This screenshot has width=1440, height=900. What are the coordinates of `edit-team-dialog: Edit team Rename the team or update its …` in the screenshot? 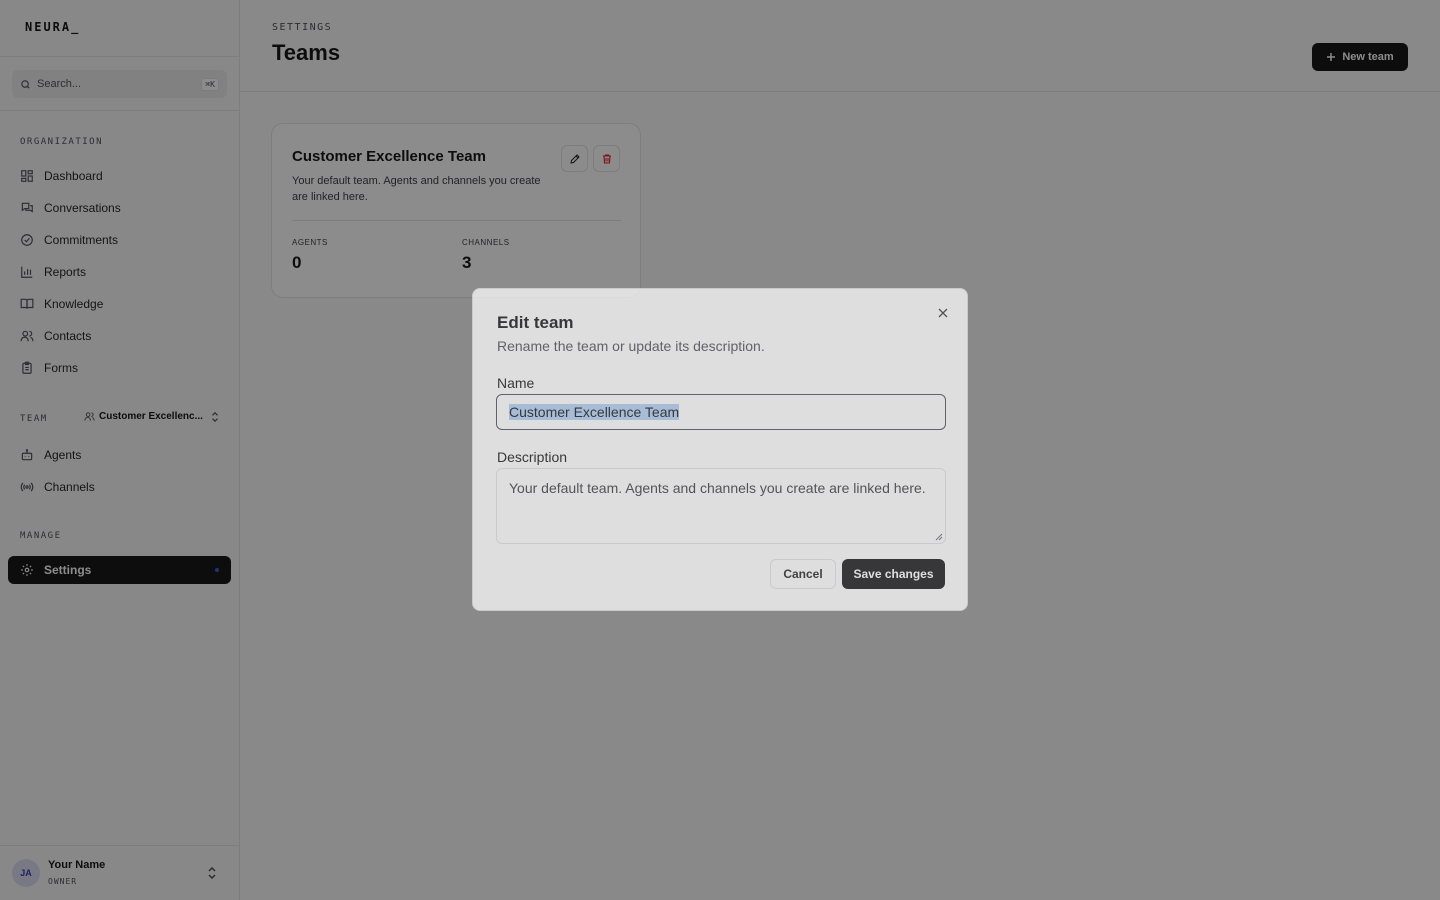 It's located at (720, 449).